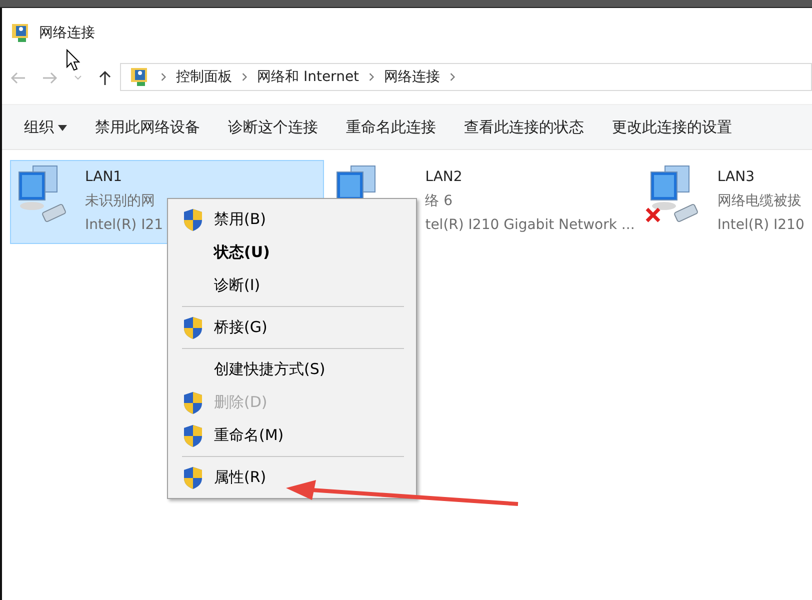  I want to click on connection-status: 络 6, so click(439, 201).